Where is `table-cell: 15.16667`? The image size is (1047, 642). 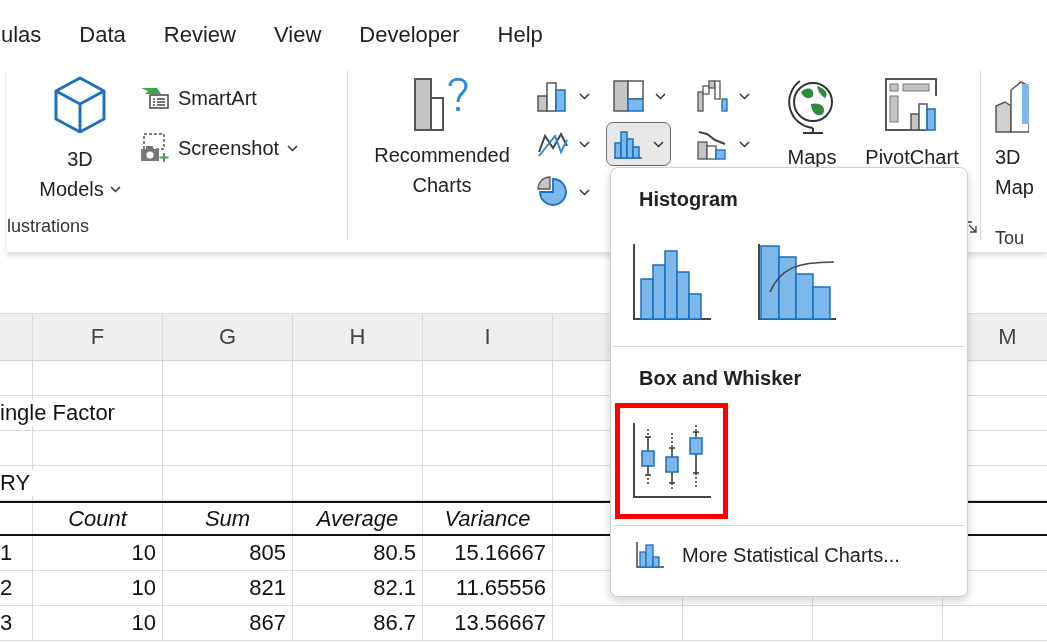 table-cell: 15.16667 is located at coordinates (500, 553).